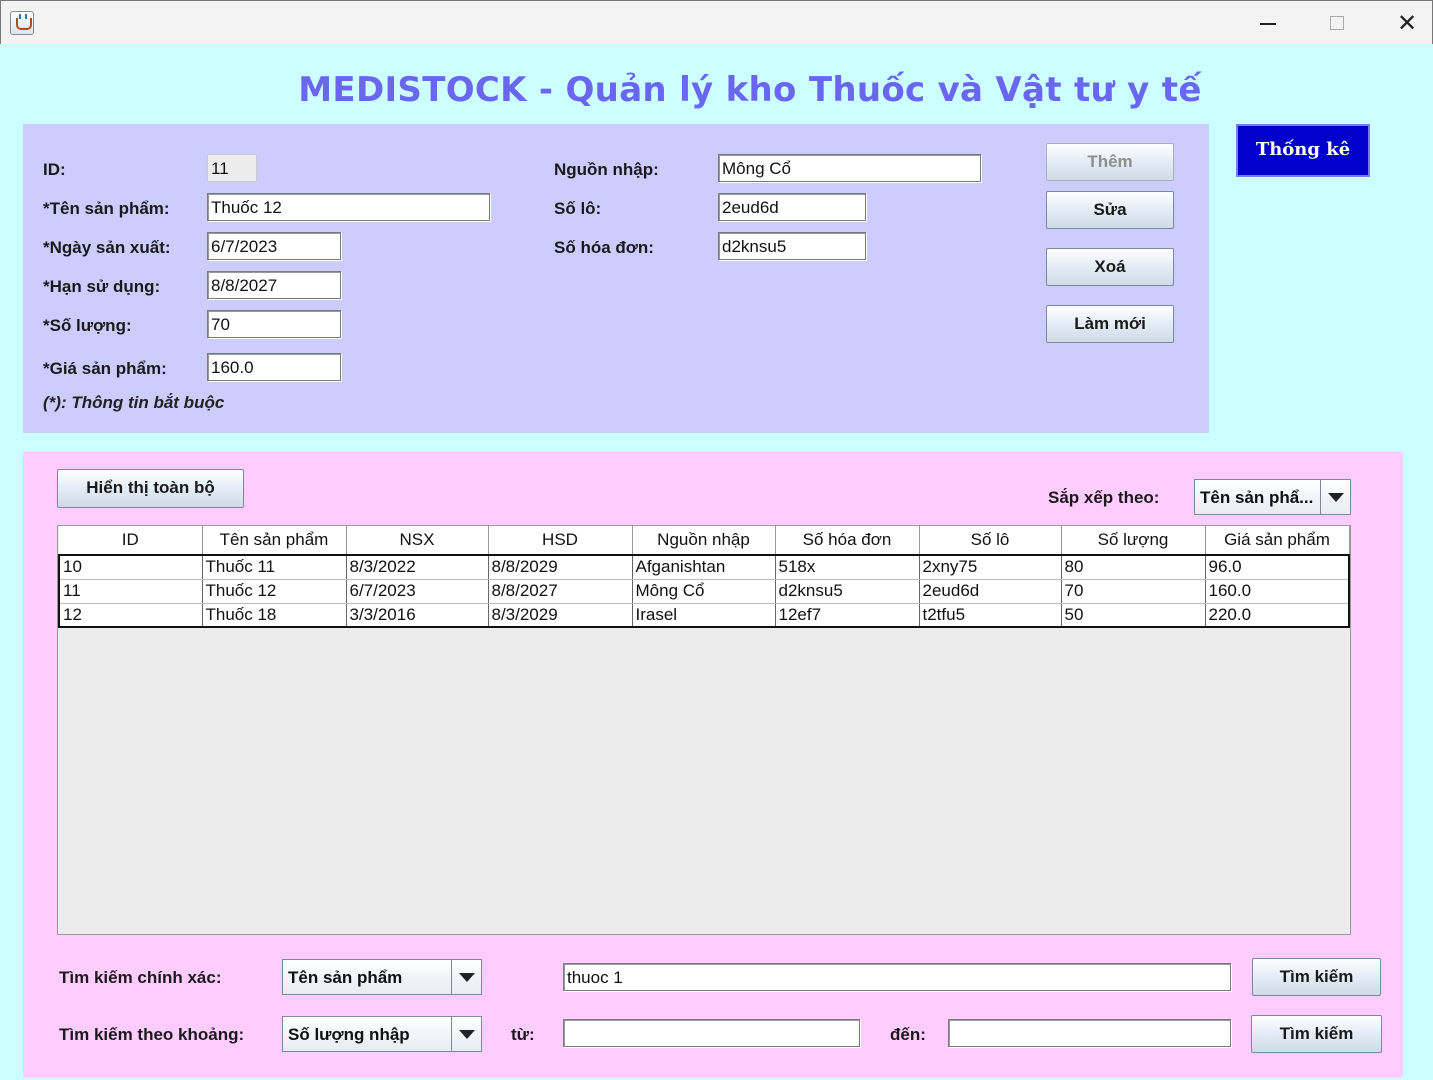  What do you see at coordinates (152, 1034) in the screenshot?
I see `range-search-label: Tìm kiếm theo khoảng:` at bounding box center [152, 1034].